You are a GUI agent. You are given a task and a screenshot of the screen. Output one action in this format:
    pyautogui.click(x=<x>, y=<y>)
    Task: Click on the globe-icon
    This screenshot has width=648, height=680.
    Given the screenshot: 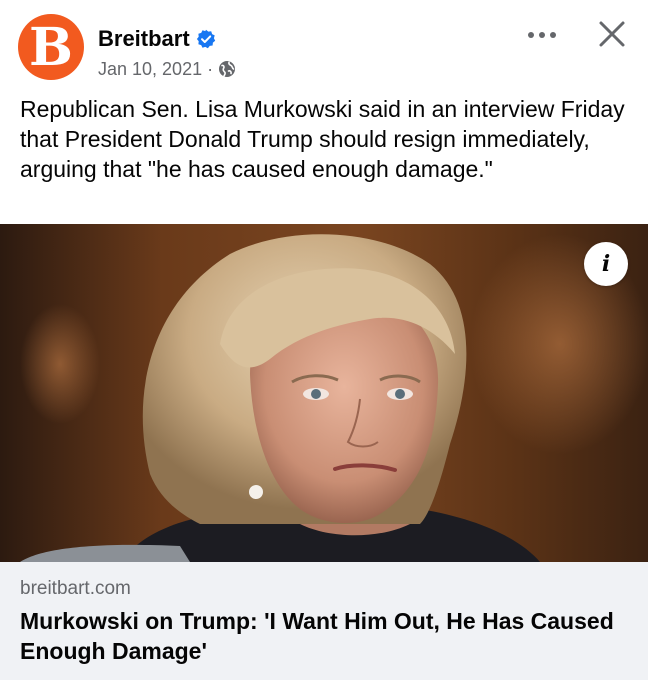 What is the action you would take?
    pyautogui.click(x=227, y=69)
    